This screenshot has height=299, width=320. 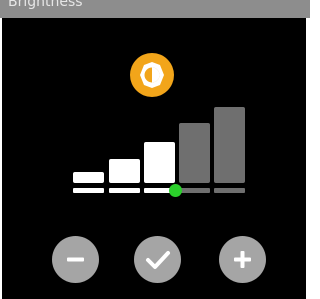 I want to click on title-text: Brightness, so click(x=45, y=5).